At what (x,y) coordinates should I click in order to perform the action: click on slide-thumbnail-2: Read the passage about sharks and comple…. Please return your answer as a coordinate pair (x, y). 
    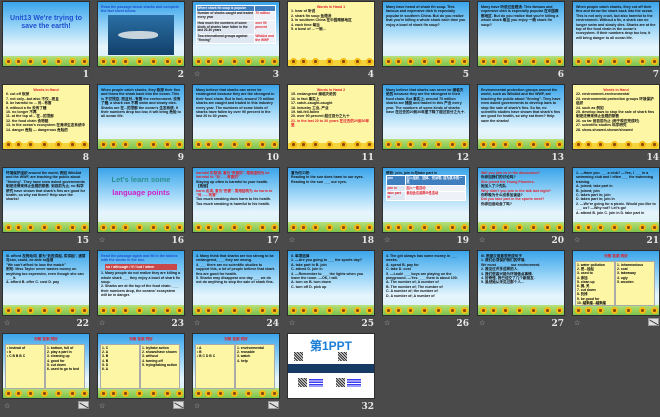
    Looking at the image, I should click on (141, 34).